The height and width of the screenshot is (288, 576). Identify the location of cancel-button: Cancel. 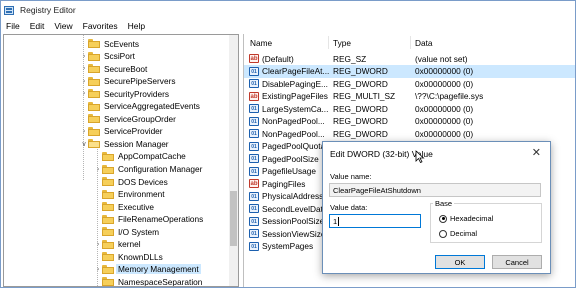
(517, 262).